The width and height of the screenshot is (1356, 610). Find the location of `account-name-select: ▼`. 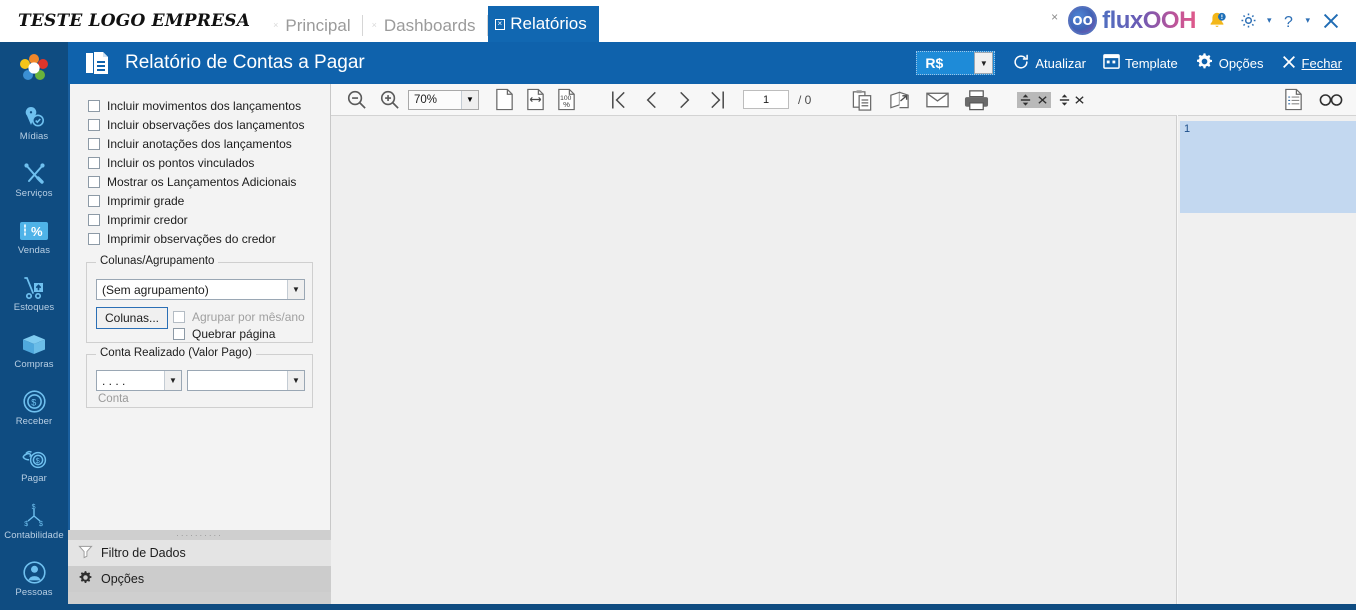

account-name-select: ▼ is located at coordinates (246, 380).